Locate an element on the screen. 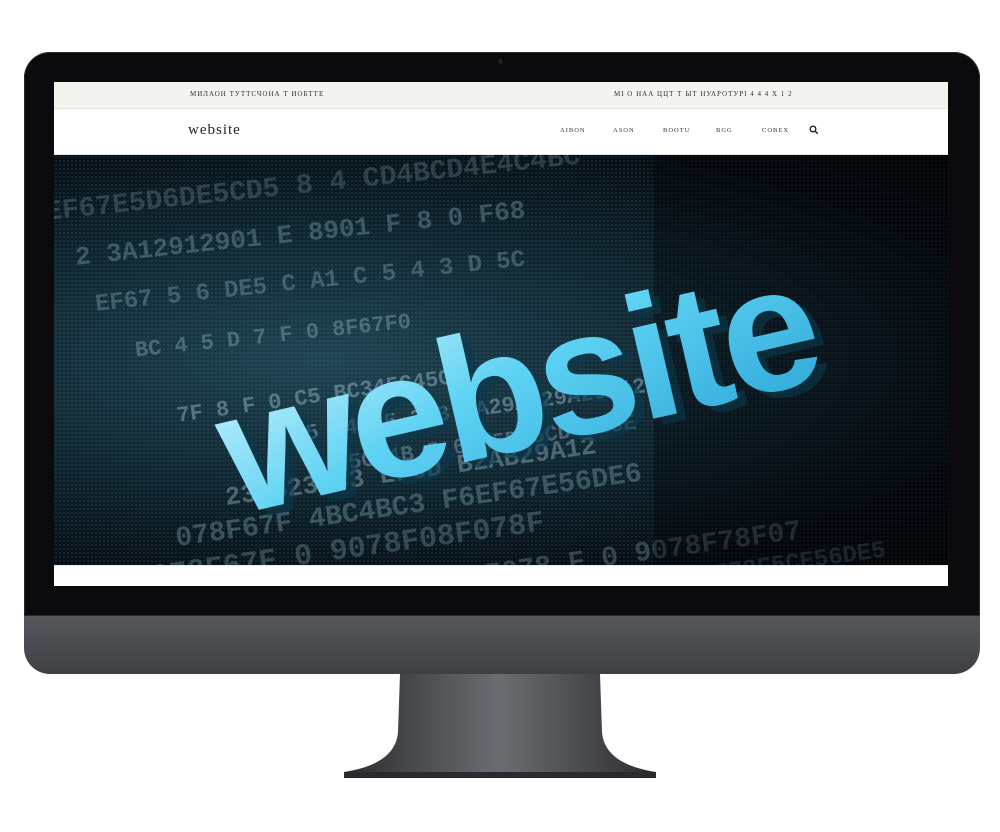  nav-item-3: BOOTU is located at coordinates (676, 130).